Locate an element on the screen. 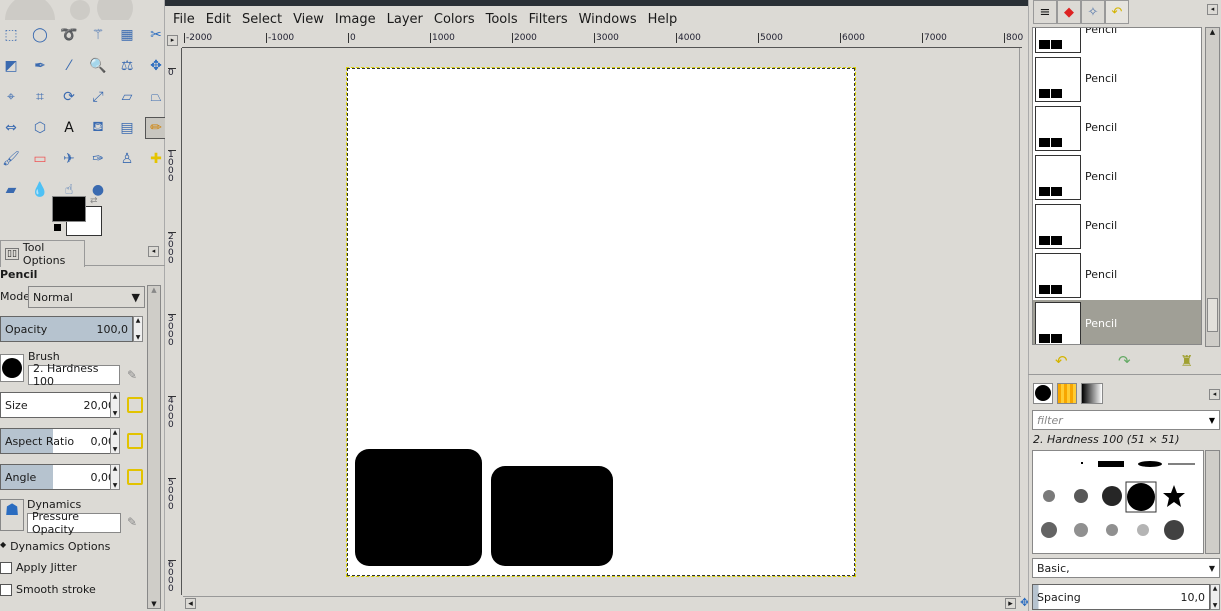 This screenshot has height=611, width=1221. brushes-tab-icon is located at coordinates (1043, 393).